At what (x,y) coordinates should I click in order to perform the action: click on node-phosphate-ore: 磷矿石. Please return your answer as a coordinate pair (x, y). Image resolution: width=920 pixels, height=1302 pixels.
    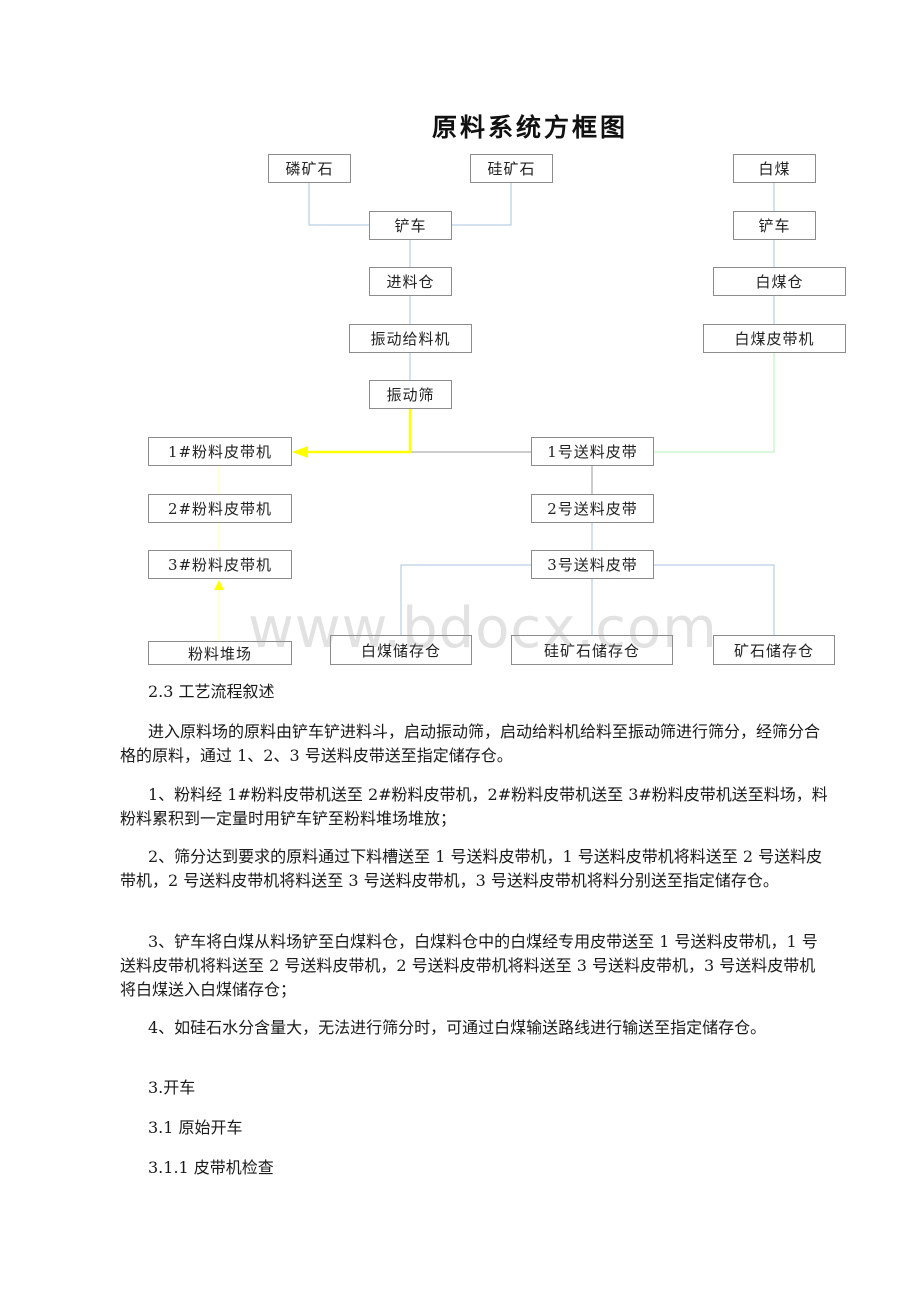
    Looking at the image, I should click on (309, 168).